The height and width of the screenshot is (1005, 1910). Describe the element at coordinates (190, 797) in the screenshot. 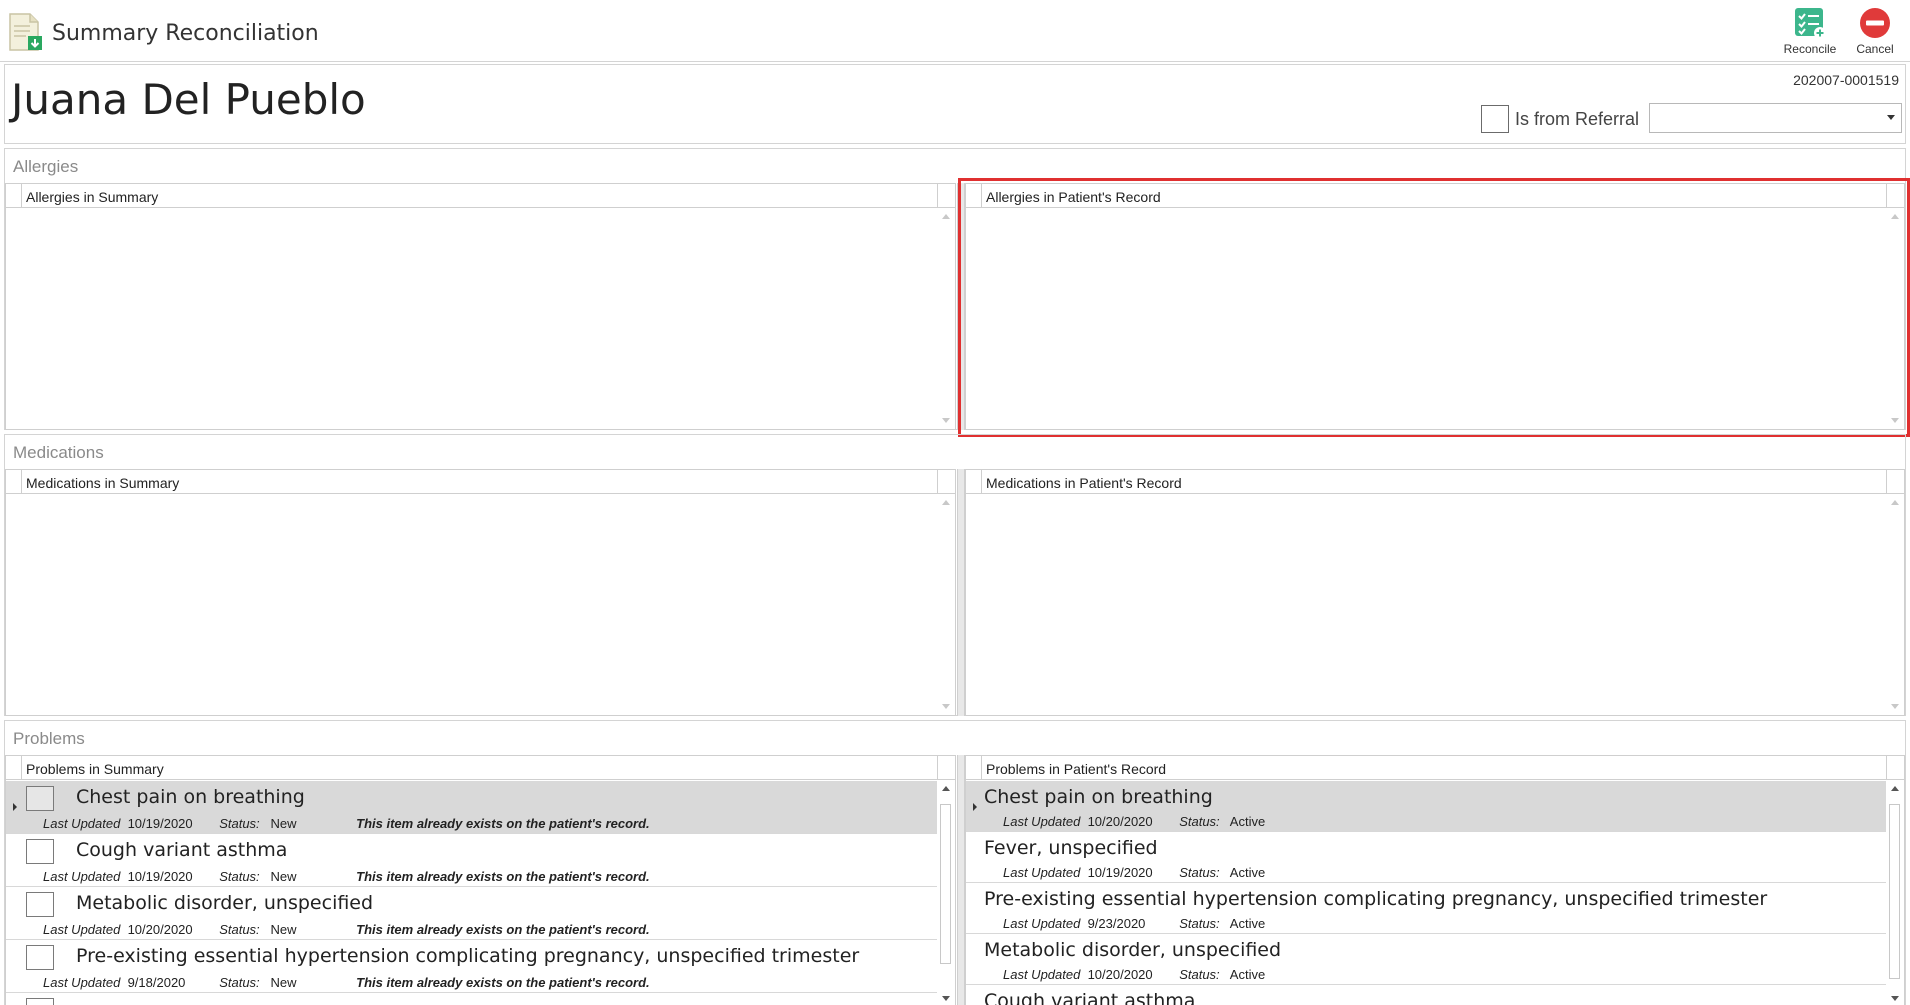

I see `problem-name: Chest pain on breathing` at that location.